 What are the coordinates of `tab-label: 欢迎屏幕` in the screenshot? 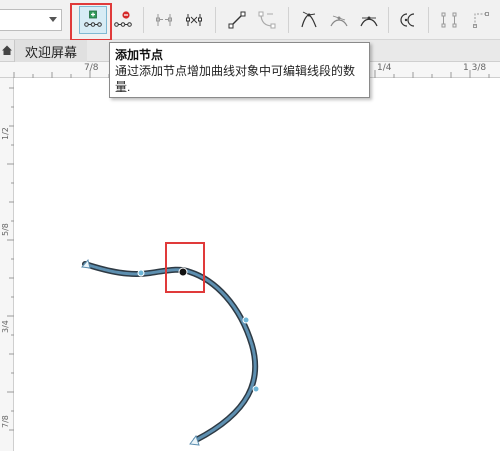 It's located at (51, 52).